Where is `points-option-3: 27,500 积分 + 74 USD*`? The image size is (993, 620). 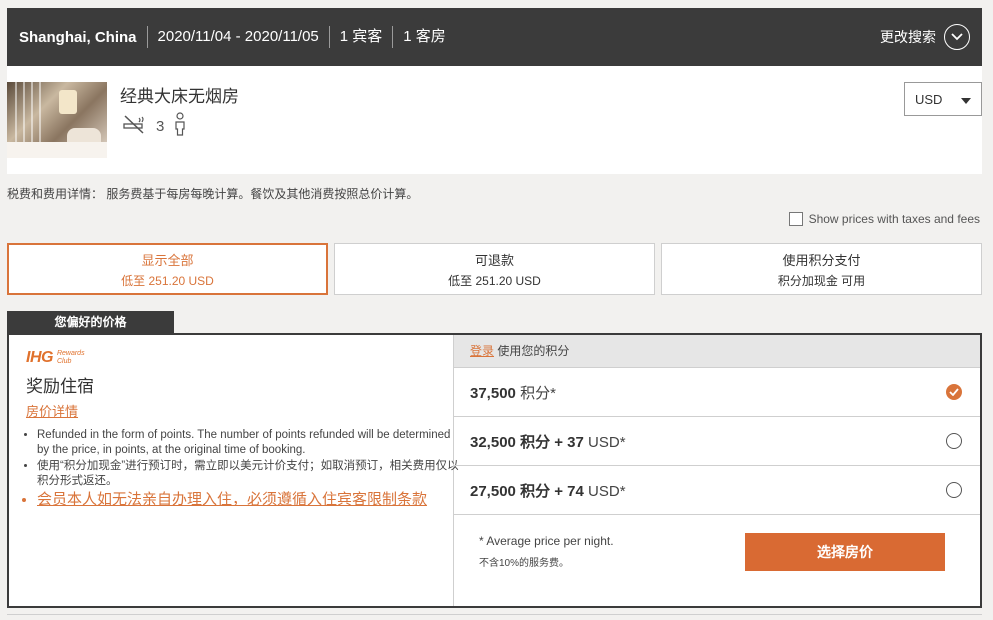
points-option-3: 27,500 积分 + 74 USD* is located at coordinates (717, 490).